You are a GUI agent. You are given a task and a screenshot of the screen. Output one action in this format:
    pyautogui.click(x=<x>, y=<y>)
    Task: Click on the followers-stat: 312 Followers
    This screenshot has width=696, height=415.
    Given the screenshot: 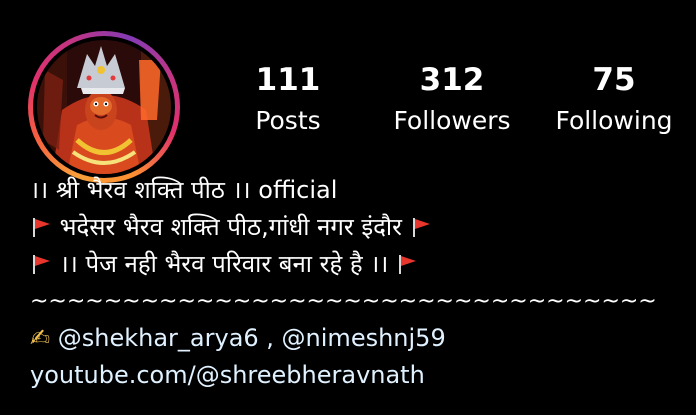 What is the action you would take?
    pyautogui.click(x=452, y=99)
    